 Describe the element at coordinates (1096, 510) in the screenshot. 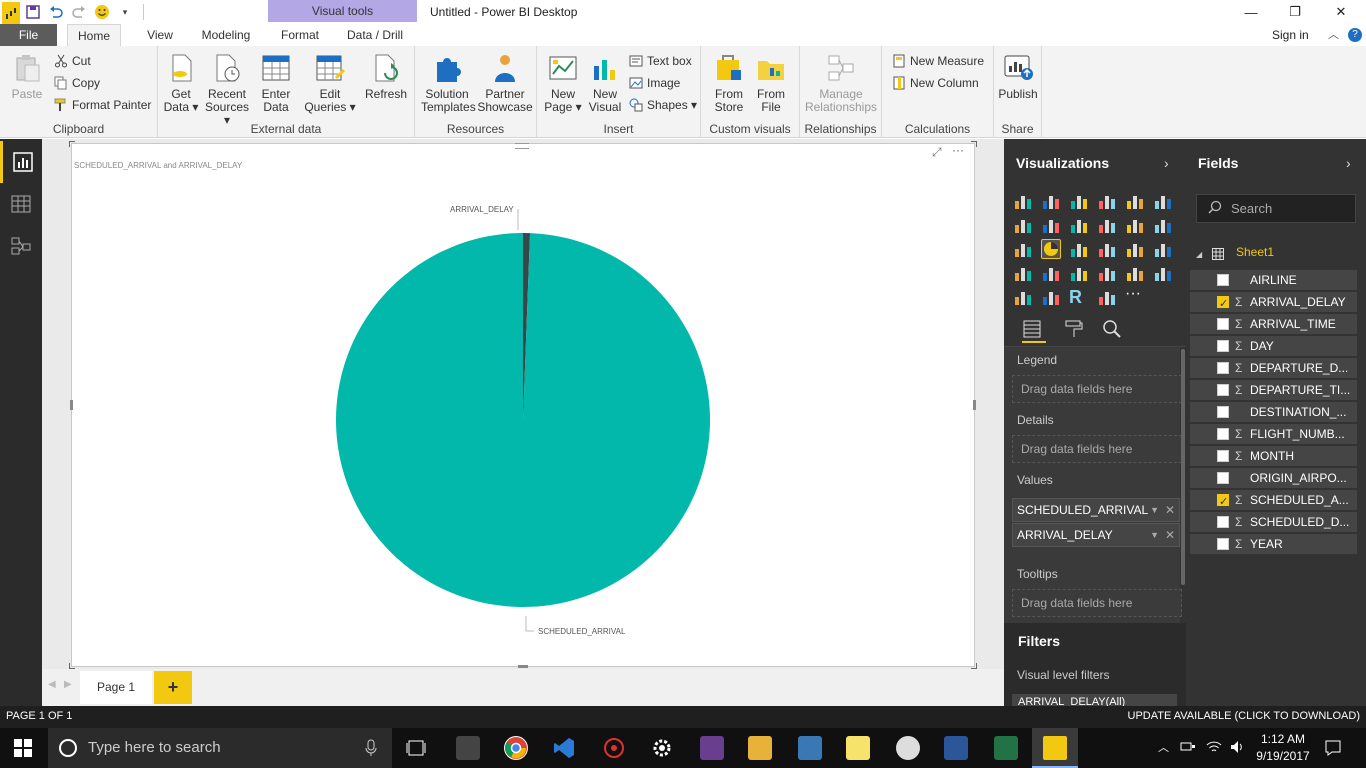

I see `values-field-scheduled-arrival: SCHEDULED_ARRIVAL ▼ ✕` at that location.